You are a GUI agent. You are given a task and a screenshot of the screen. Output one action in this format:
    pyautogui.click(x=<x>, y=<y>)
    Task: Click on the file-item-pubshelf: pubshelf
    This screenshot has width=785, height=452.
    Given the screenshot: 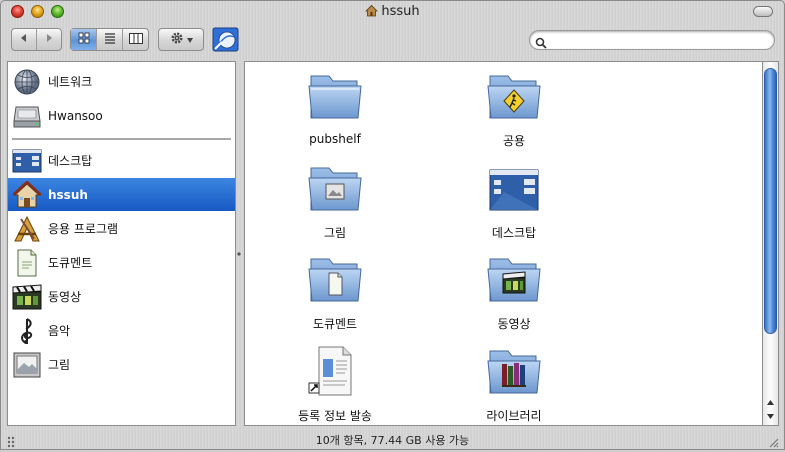 What is the action you would take?
    pyautogui.click(x=335, y=108)
    